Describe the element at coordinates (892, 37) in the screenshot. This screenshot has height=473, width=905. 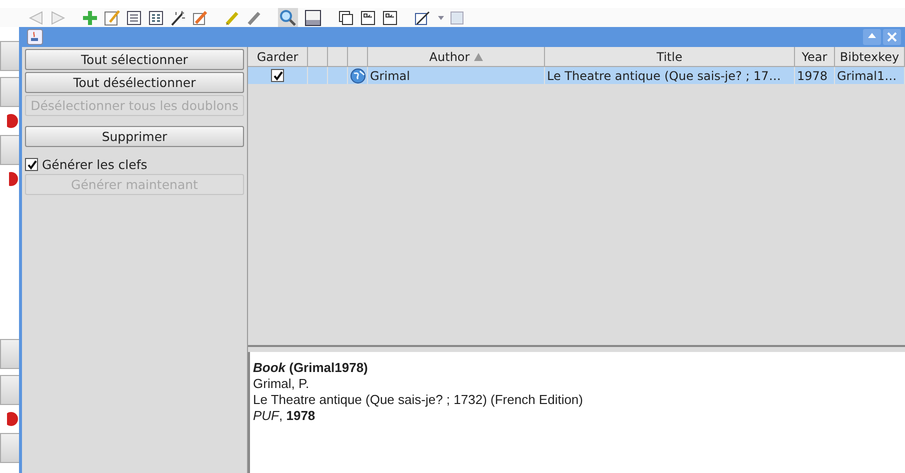
I see `close-icon` at that location.